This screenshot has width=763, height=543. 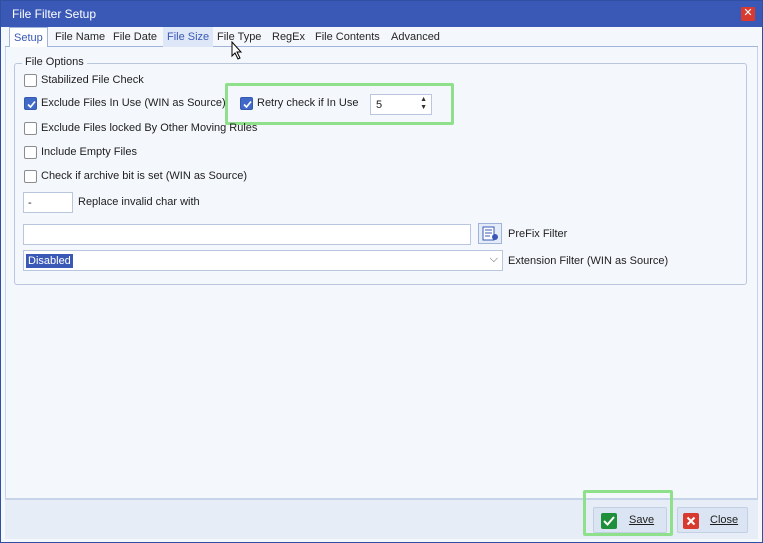 I want to click on exclude-in-use-label: Exclude Files In Use (WIN as Source), so click(x=133, y=103).